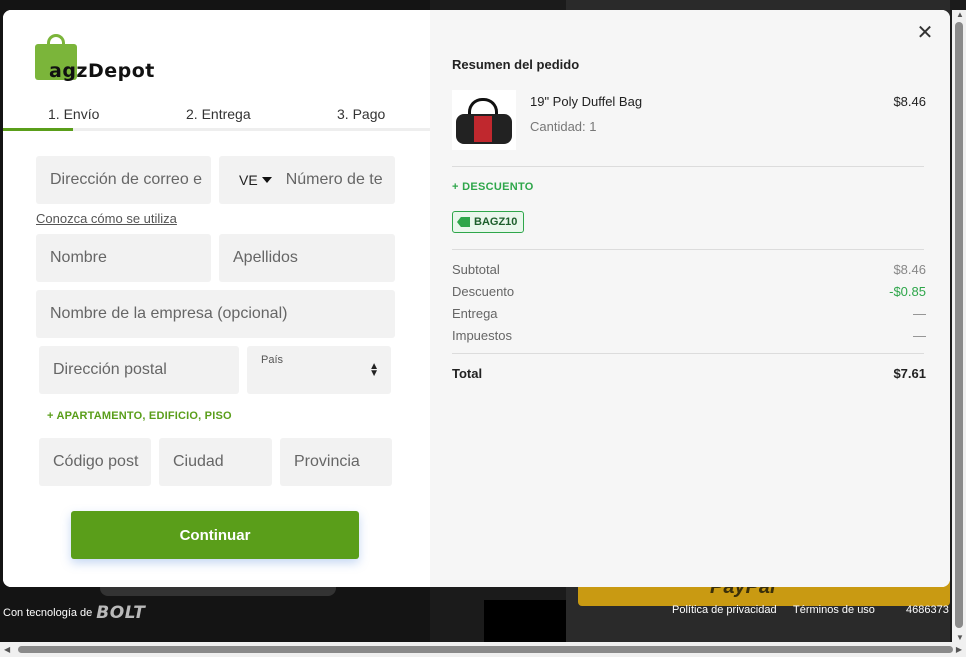 The image size is (966, 657). I want to click on subtotal-value: $8.46, so click(909, 269).